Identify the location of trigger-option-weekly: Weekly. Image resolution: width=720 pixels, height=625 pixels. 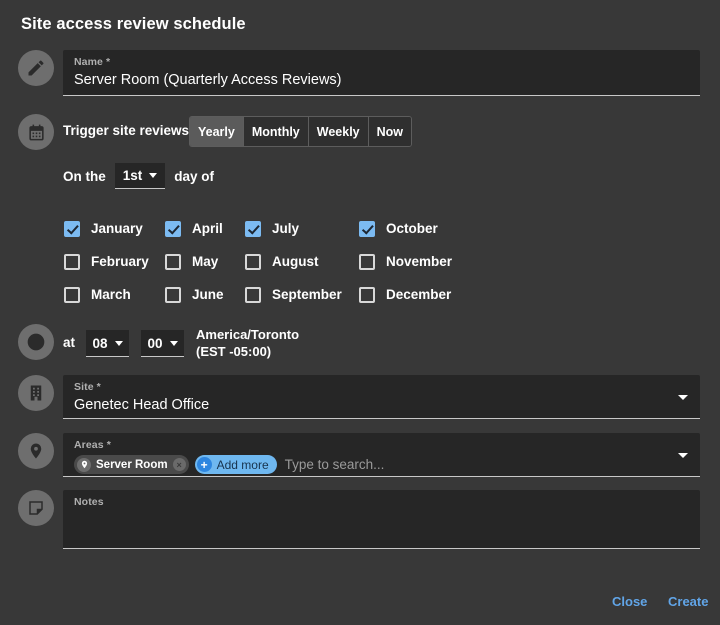
(338, 131).